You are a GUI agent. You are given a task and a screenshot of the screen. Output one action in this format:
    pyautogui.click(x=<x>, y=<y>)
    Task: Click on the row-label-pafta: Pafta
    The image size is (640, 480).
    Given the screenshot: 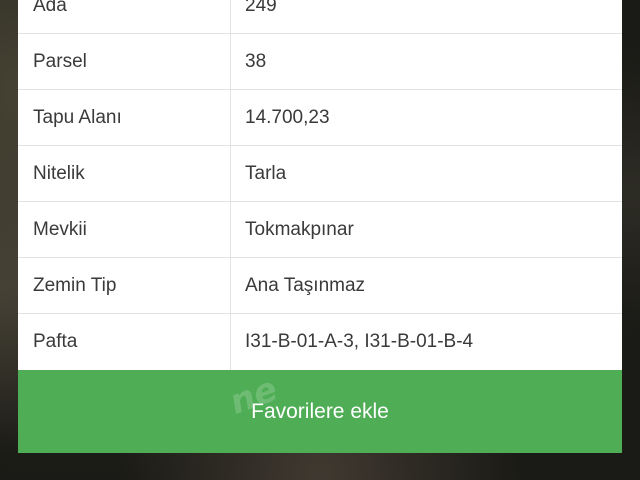 What is the action you would take?
    pyautogui.click(x=124, y=342)
    